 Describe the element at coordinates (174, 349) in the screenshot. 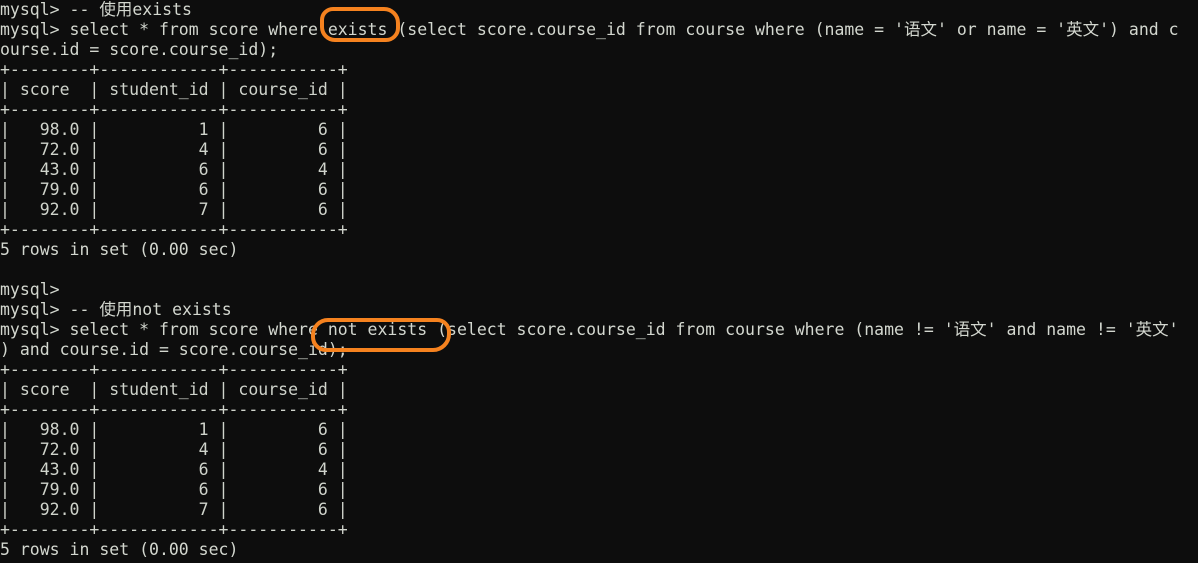

I see `terminal-line-command-wrap: ) and course.id = score.course_id);` at that location.